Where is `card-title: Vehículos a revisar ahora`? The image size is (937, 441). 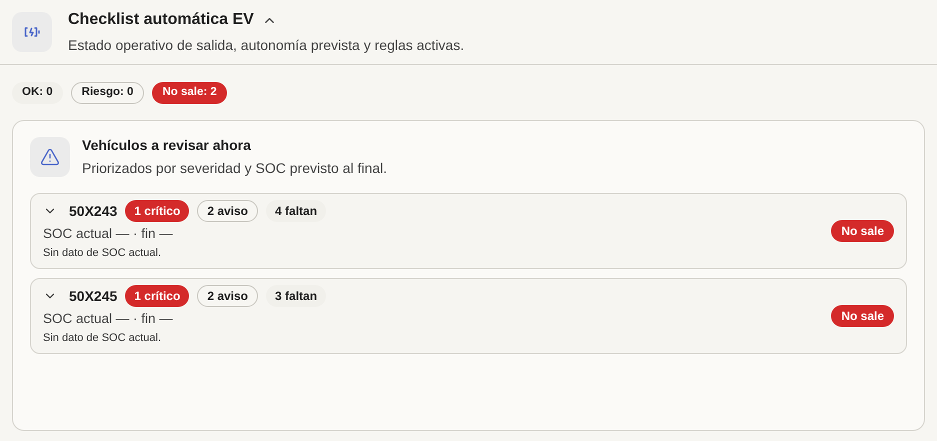 card-title: Vehículos a revisar ahora is located at coordinates (167, 145).